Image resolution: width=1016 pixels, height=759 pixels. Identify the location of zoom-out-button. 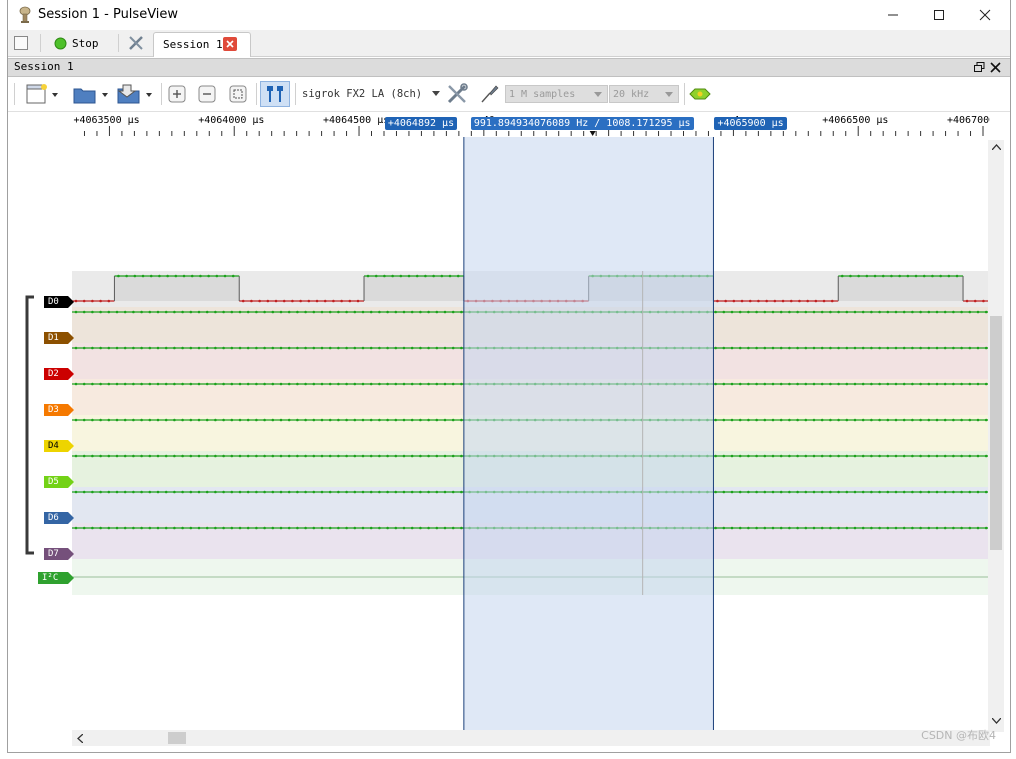
(207, 94).